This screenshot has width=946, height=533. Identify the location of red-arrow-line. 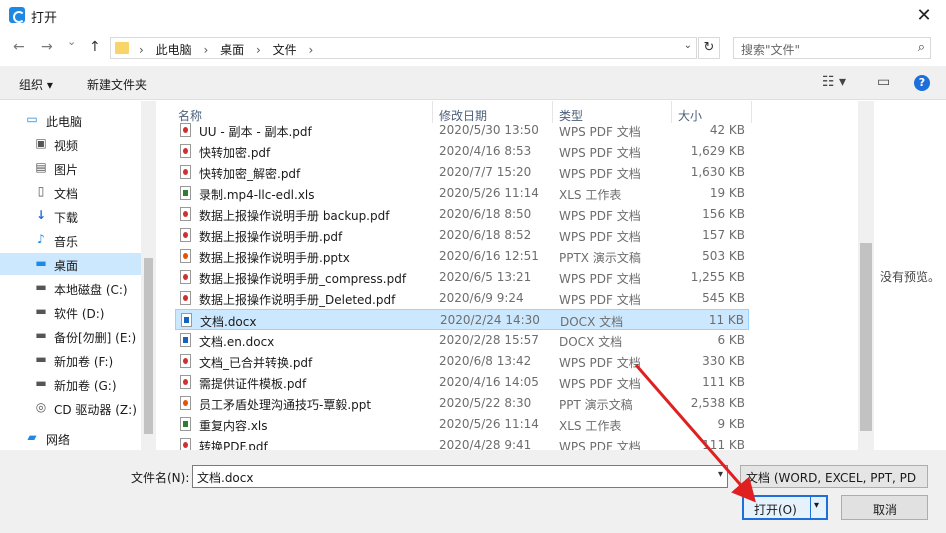
(695, 433).